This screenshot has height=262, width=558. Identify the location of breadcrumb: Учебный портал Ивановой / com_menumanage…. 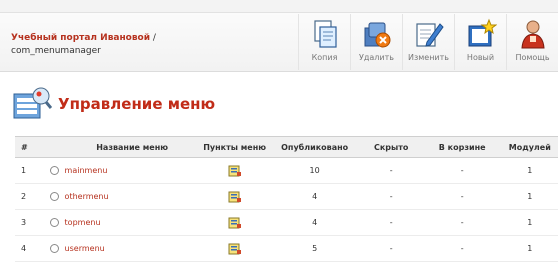
(83, 45).